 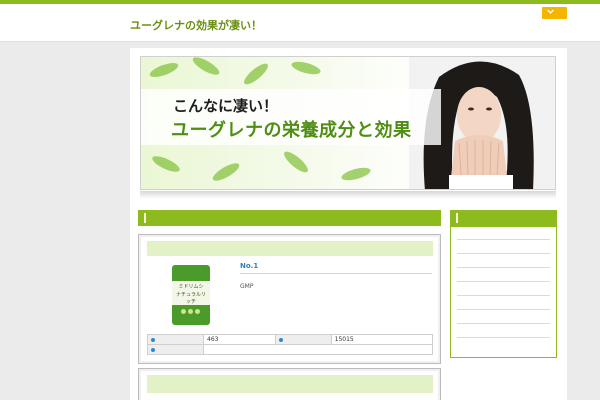 I want to click on product-card, so click(x=289, y=384).